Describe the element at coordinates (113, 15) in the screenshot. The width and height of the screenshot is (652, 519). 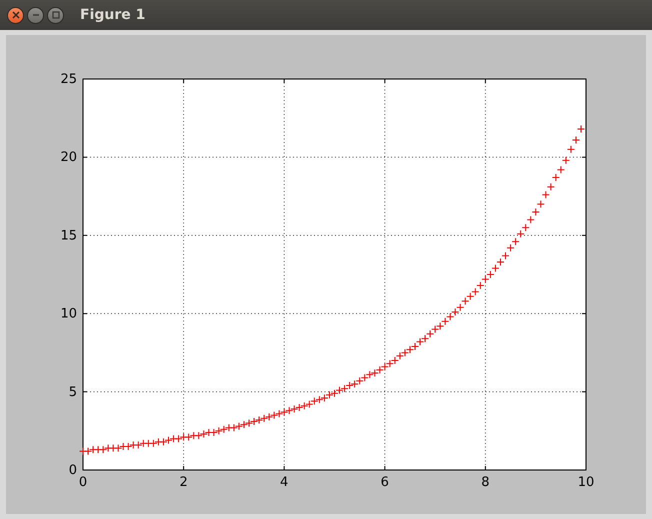
I see `window-title: Figure 1` at that location.